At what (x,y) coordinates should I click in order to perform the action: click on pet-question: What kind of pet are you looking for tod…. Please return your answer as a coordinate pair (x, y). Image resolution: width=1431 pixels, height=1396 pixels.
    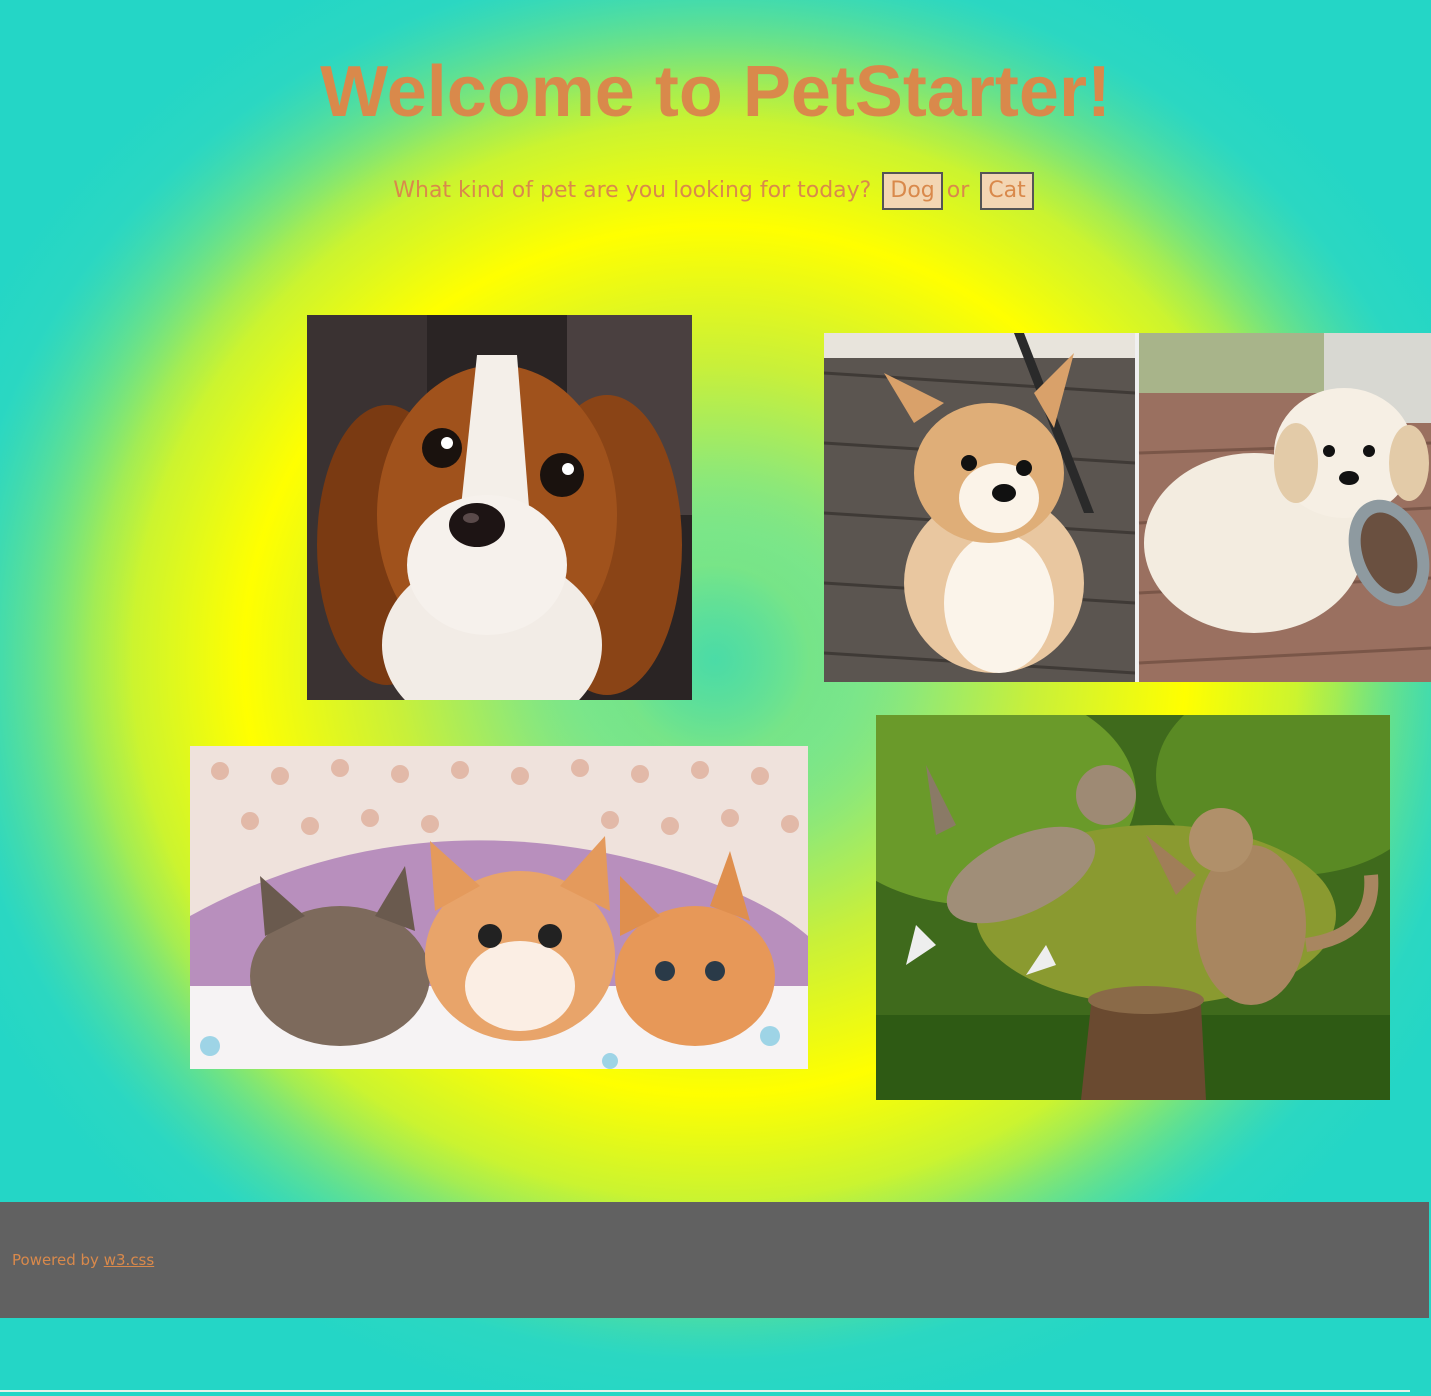
    Looking at the image, I should click on (632, 190).